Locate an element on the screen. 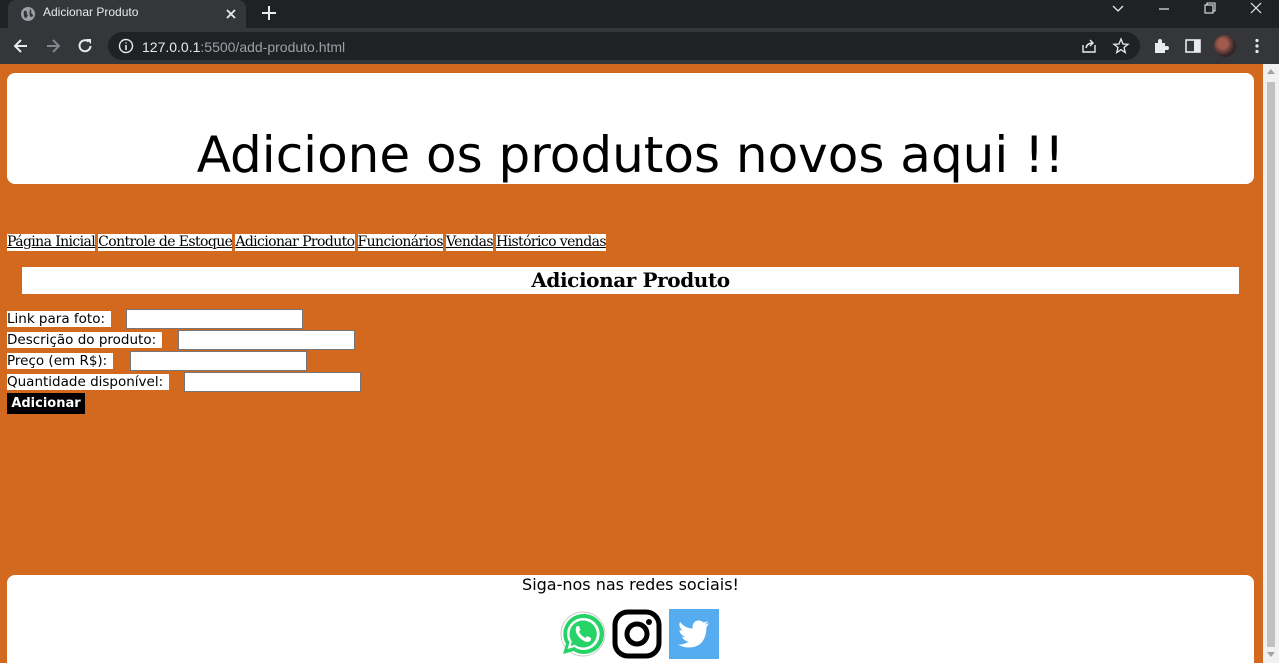 The width and height of the screenshot is (1279, 663). browser-toolbar: 127.0.0.1:5500/add-produto.html is located at coordinates (639, 46).